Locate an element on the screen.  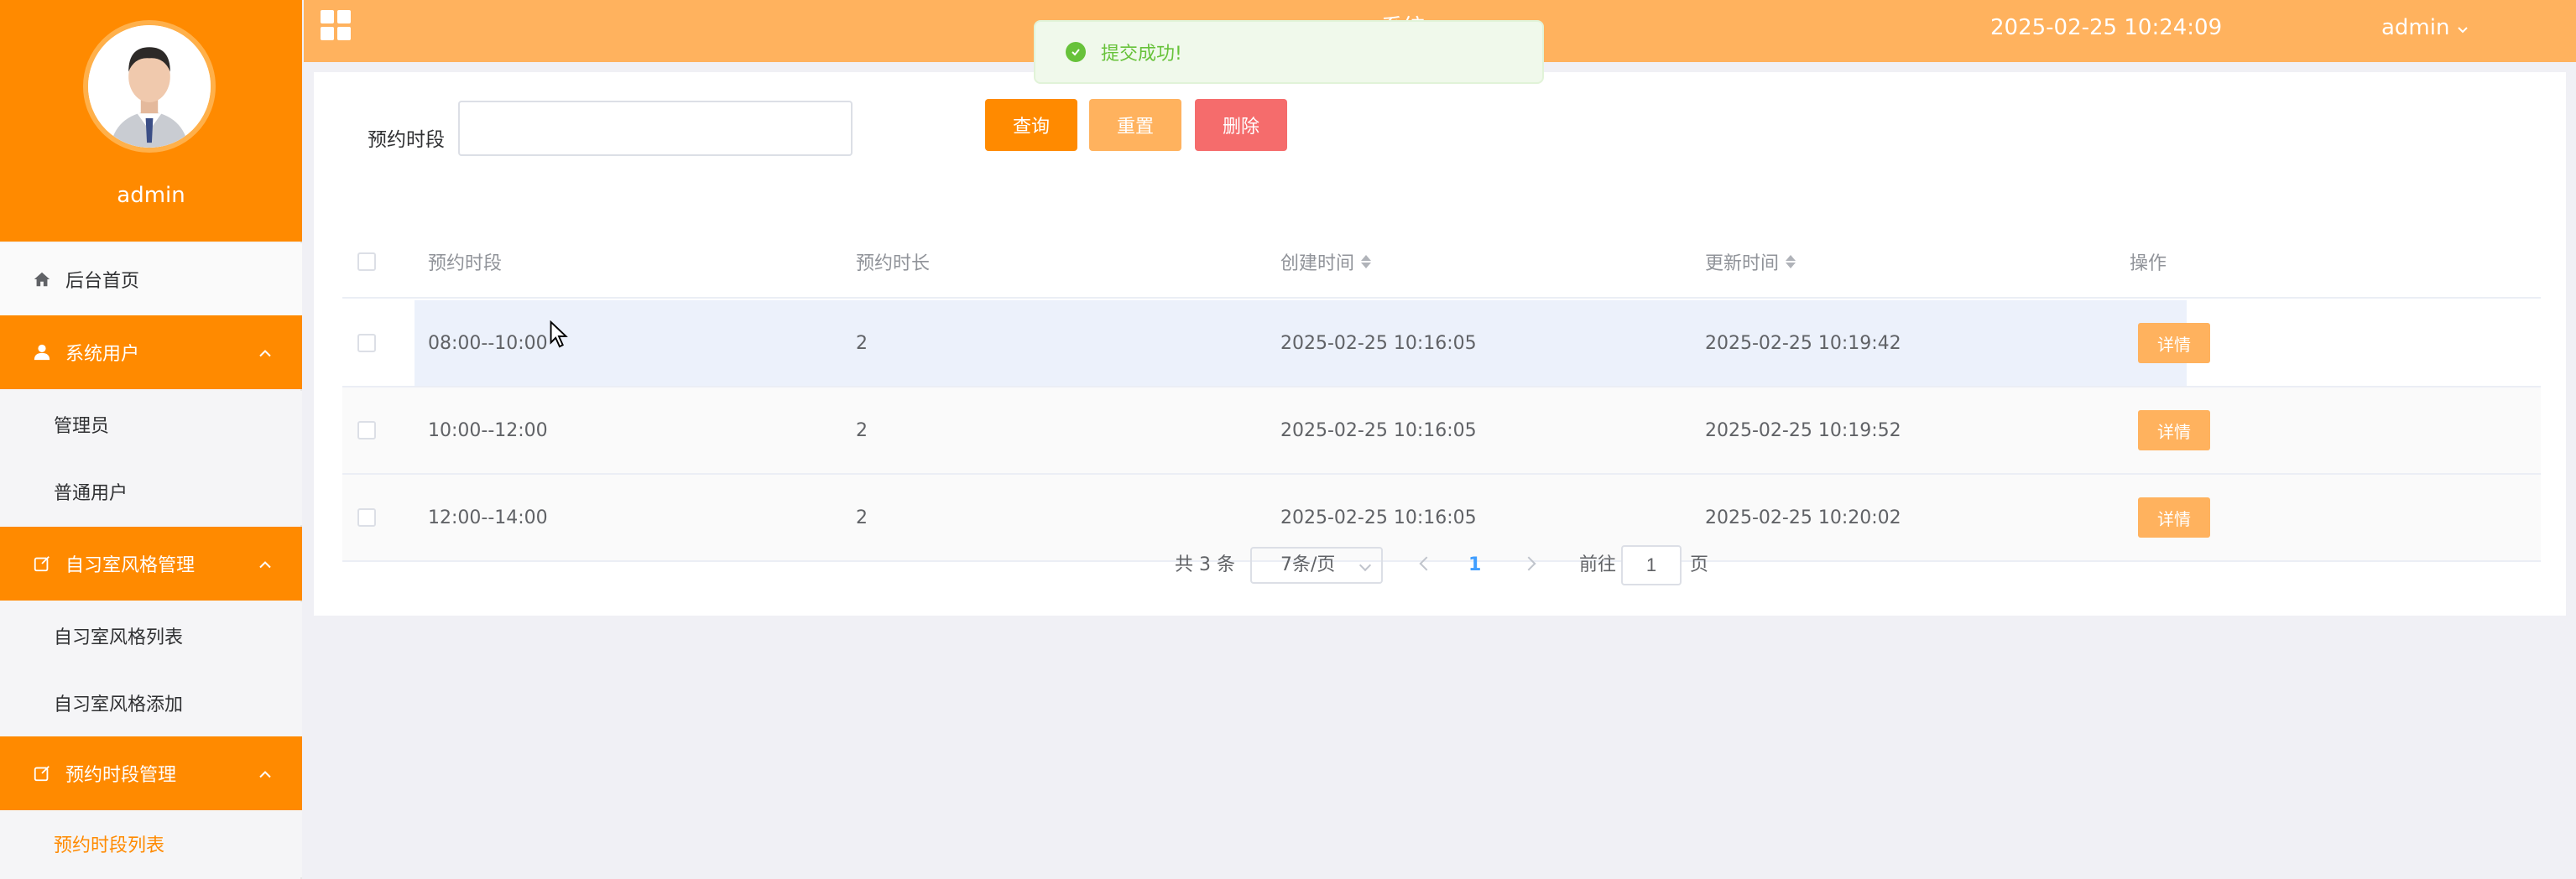
user-icon is located at coordinates (42, 352).